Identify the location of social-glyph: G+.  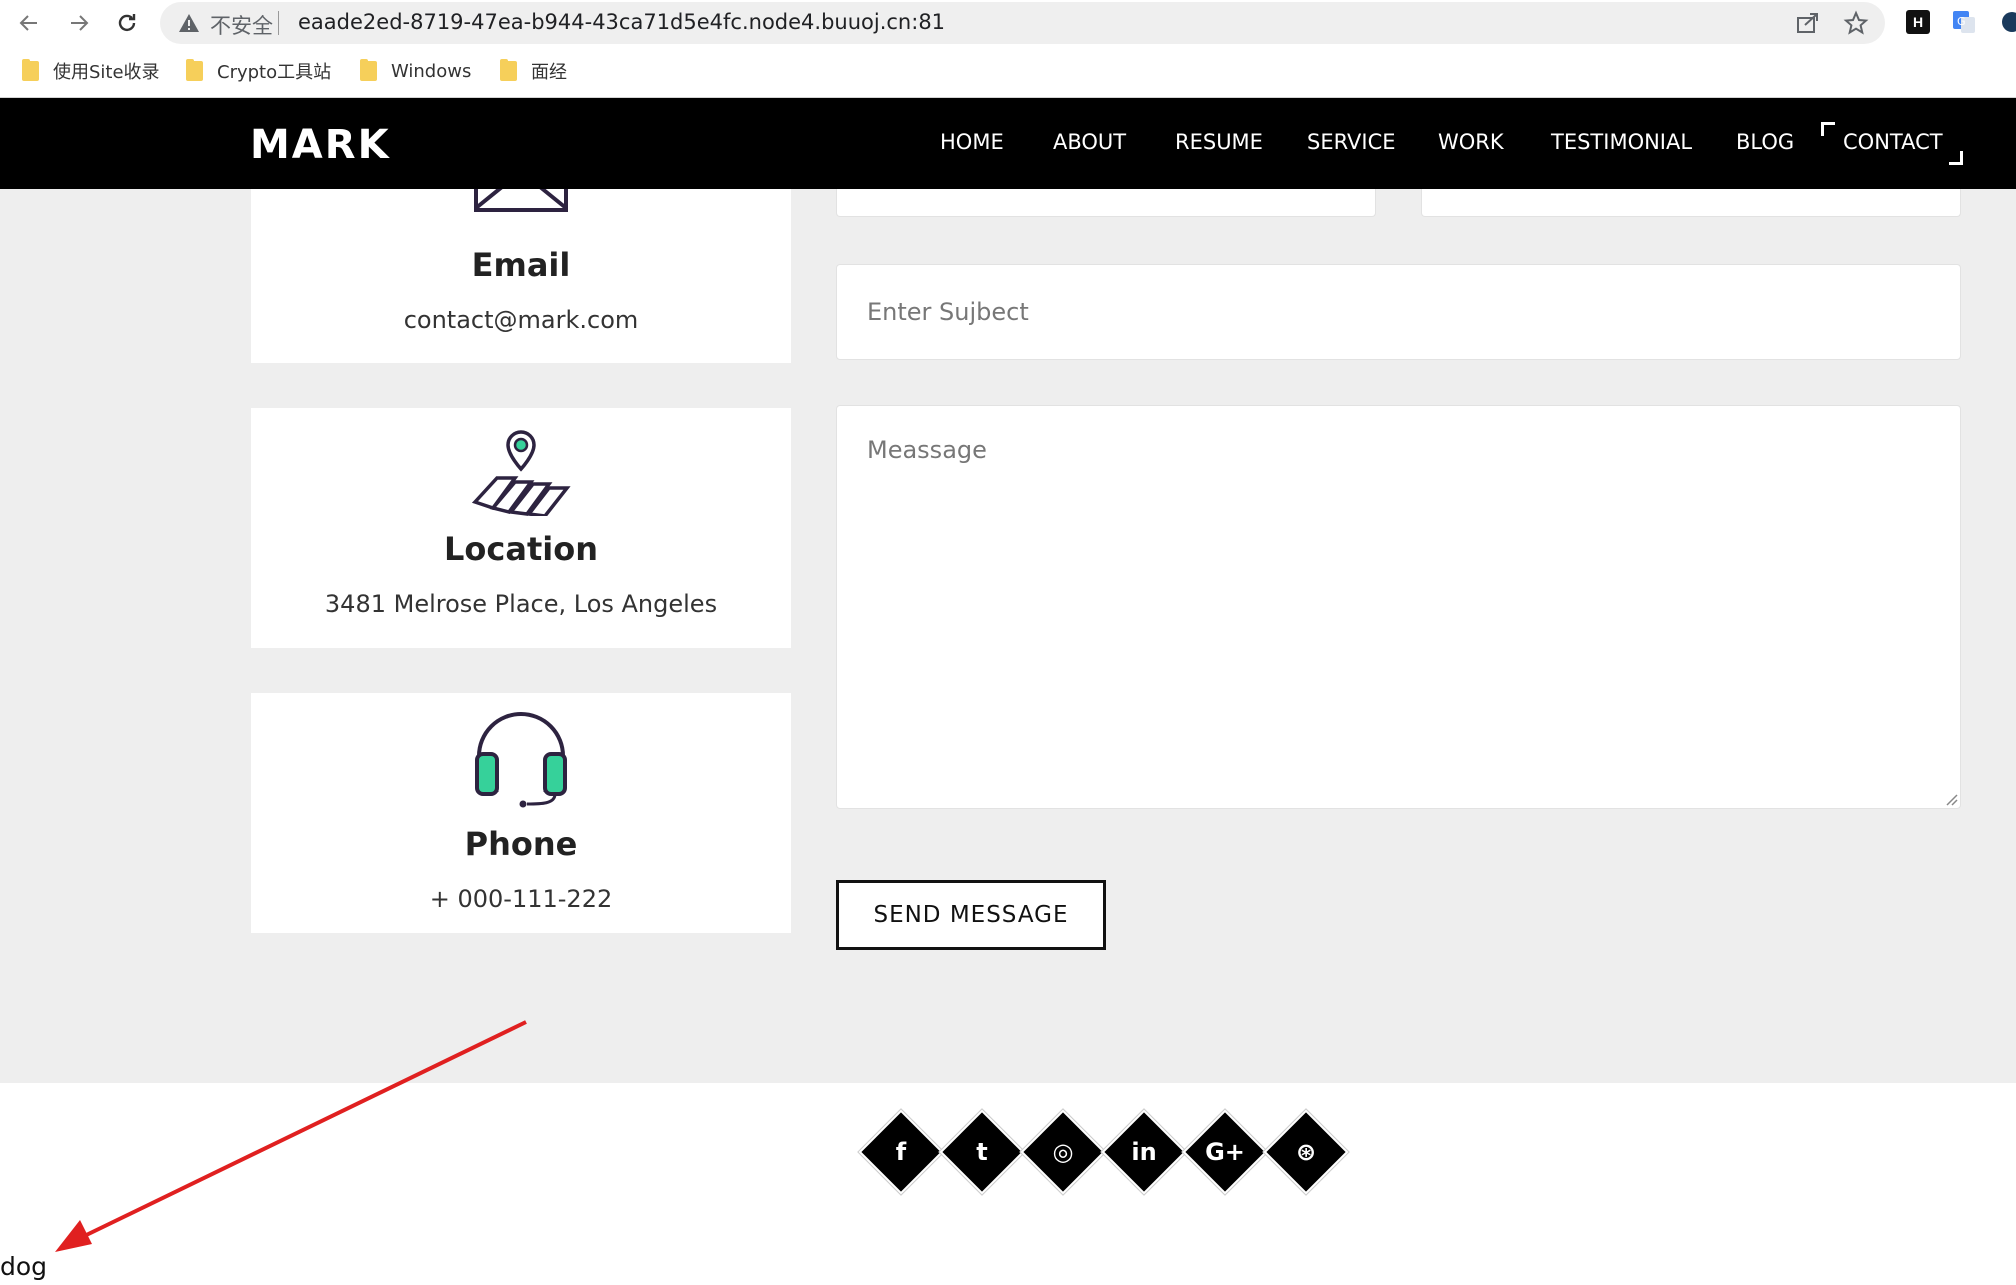
(1225, 1152).